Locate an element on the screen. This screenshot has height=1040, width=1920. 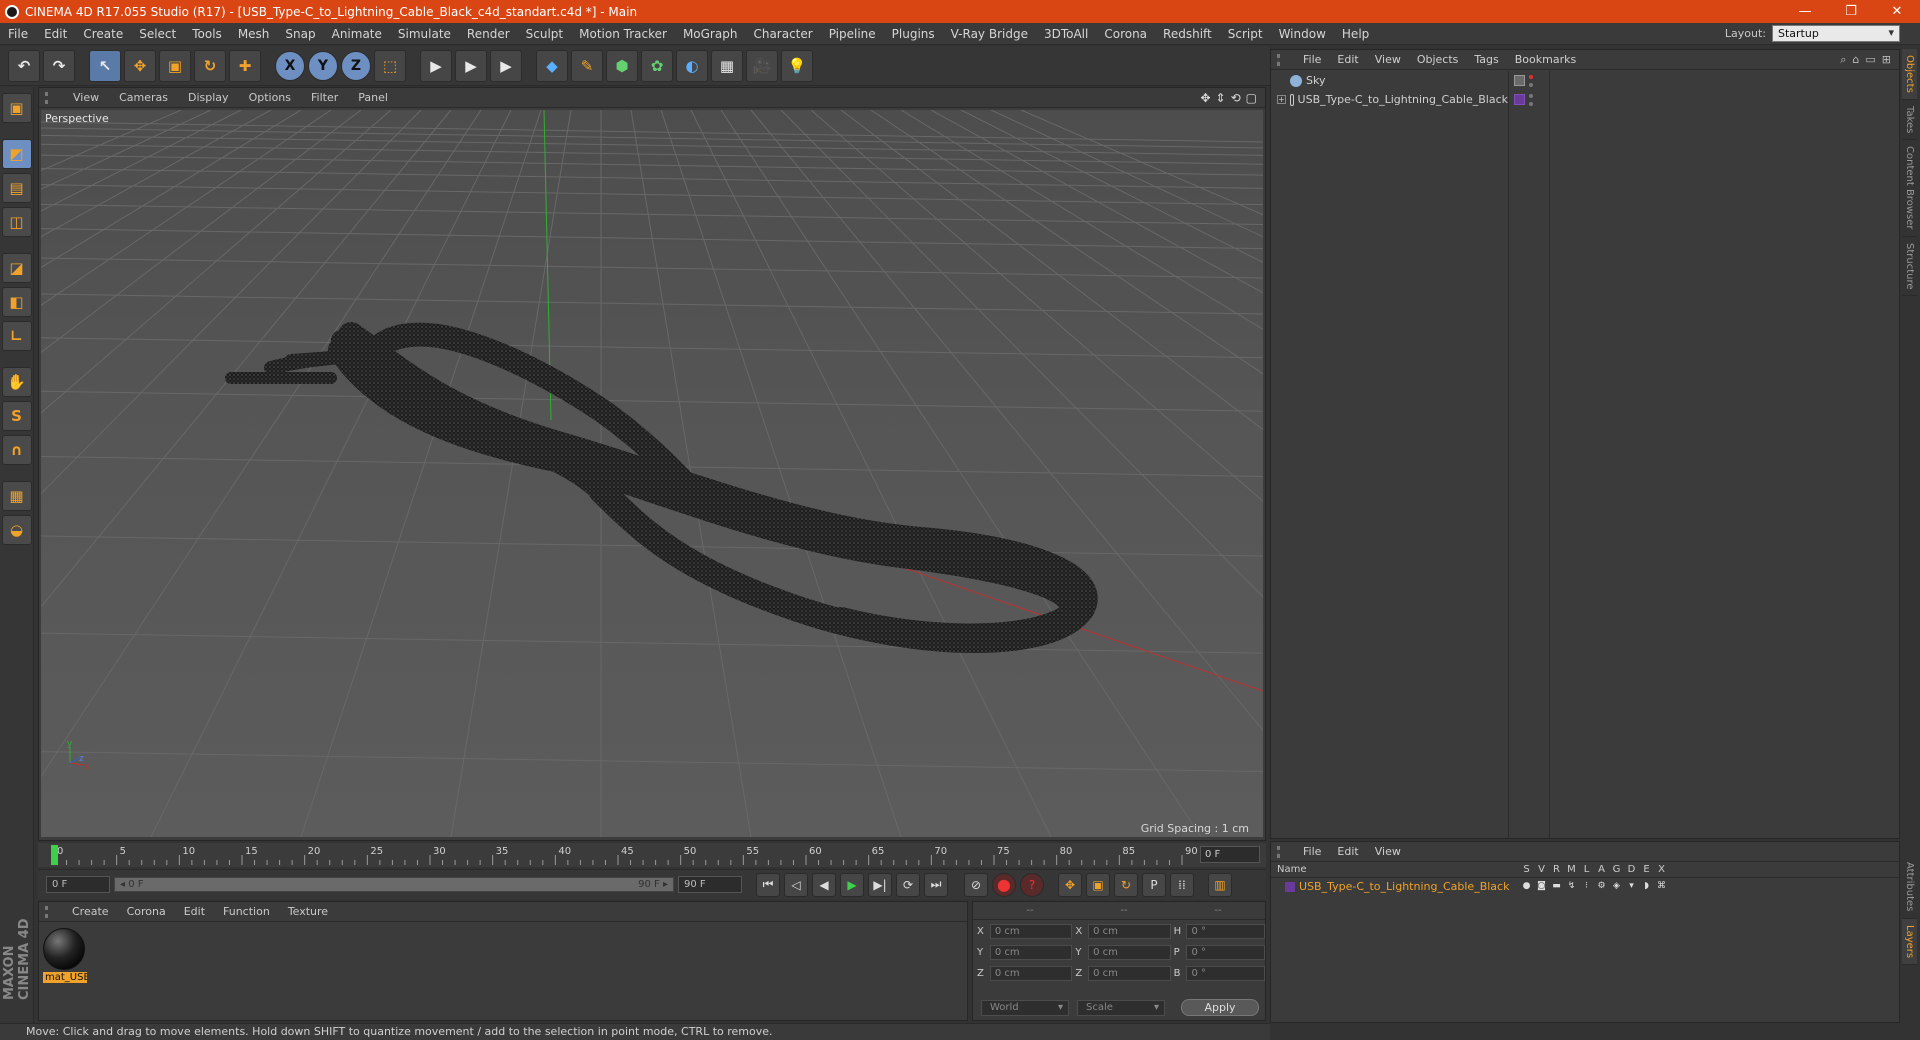
menu-animate: Animate is located at coordinates (357, 34).